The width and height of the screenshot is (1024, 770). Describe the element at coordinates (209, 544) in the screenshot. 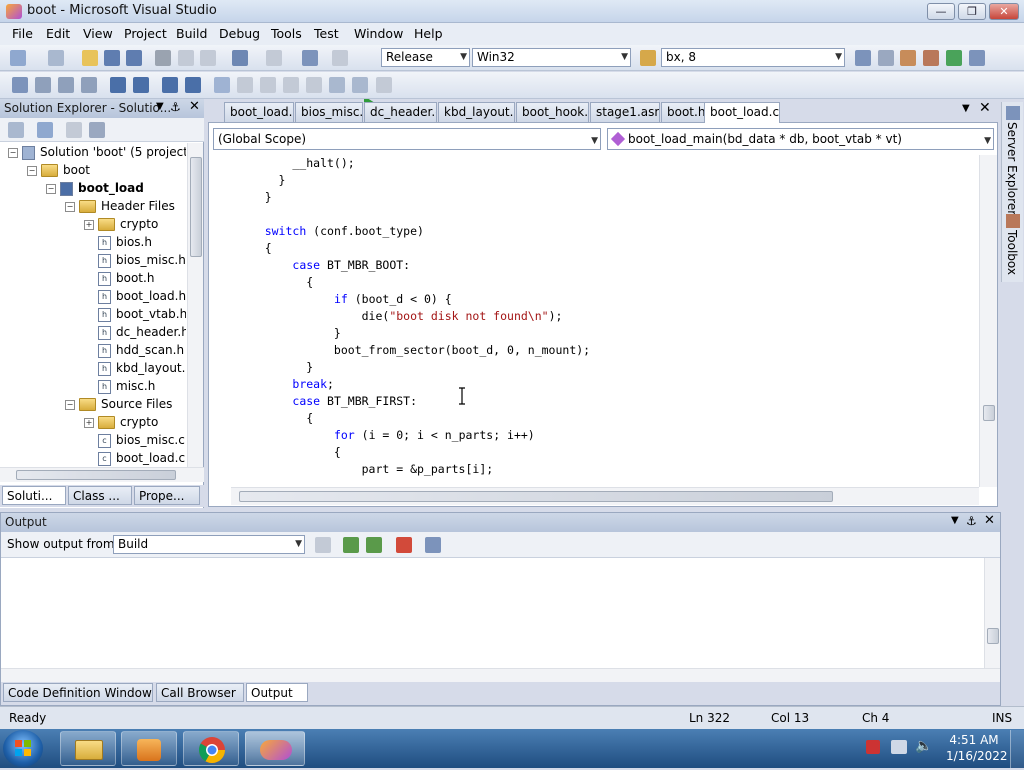

I see `output-source-select: Build ▼` at that location.